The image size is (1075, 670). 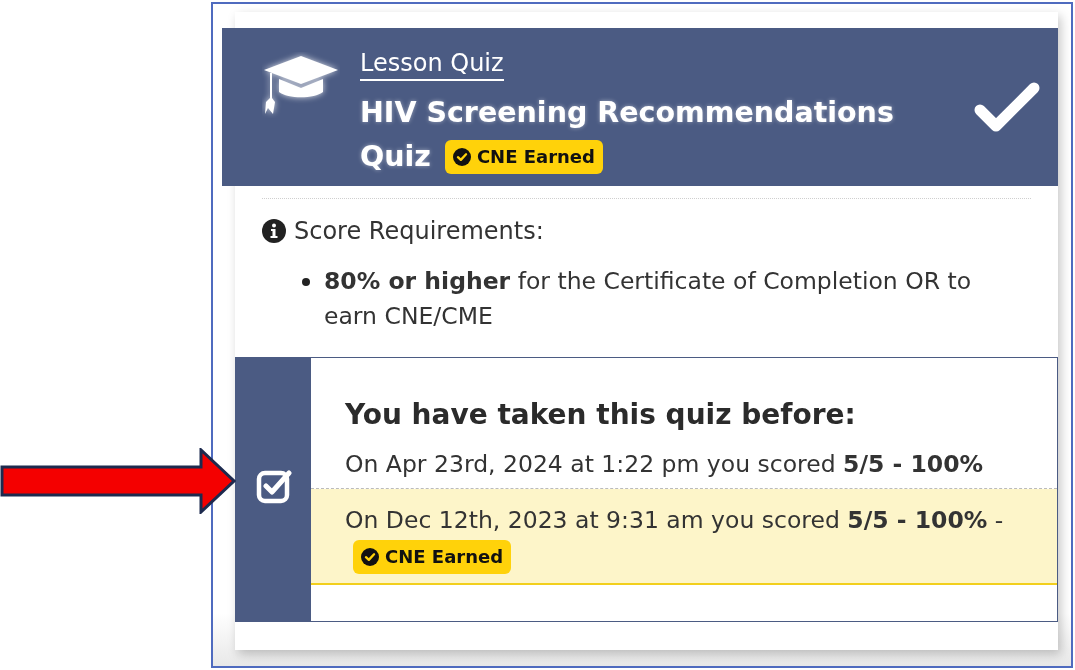 What do you see at coordinates (674, 520) in the screenshot?
I see `attempt-text: On Dec 12th, 2023 at 9:31 am you scored 5/5 - 100% -` at bounding box center [674, 520].